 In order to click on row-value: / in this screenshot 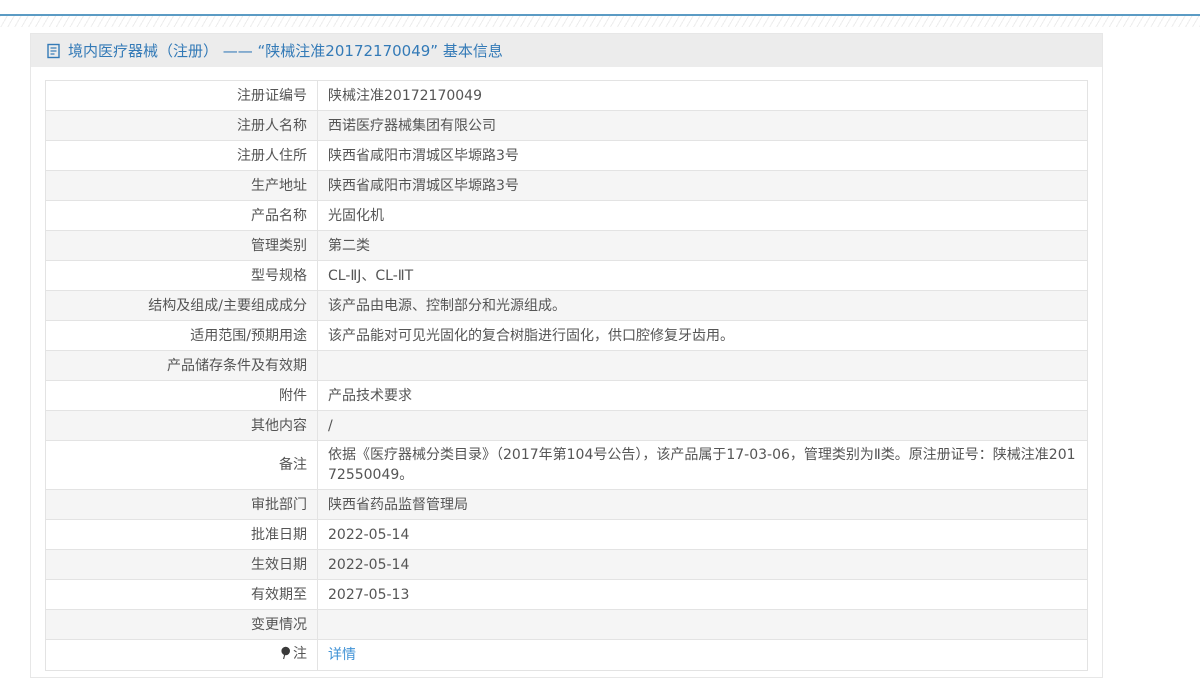, I will do `click(702, 425)`.